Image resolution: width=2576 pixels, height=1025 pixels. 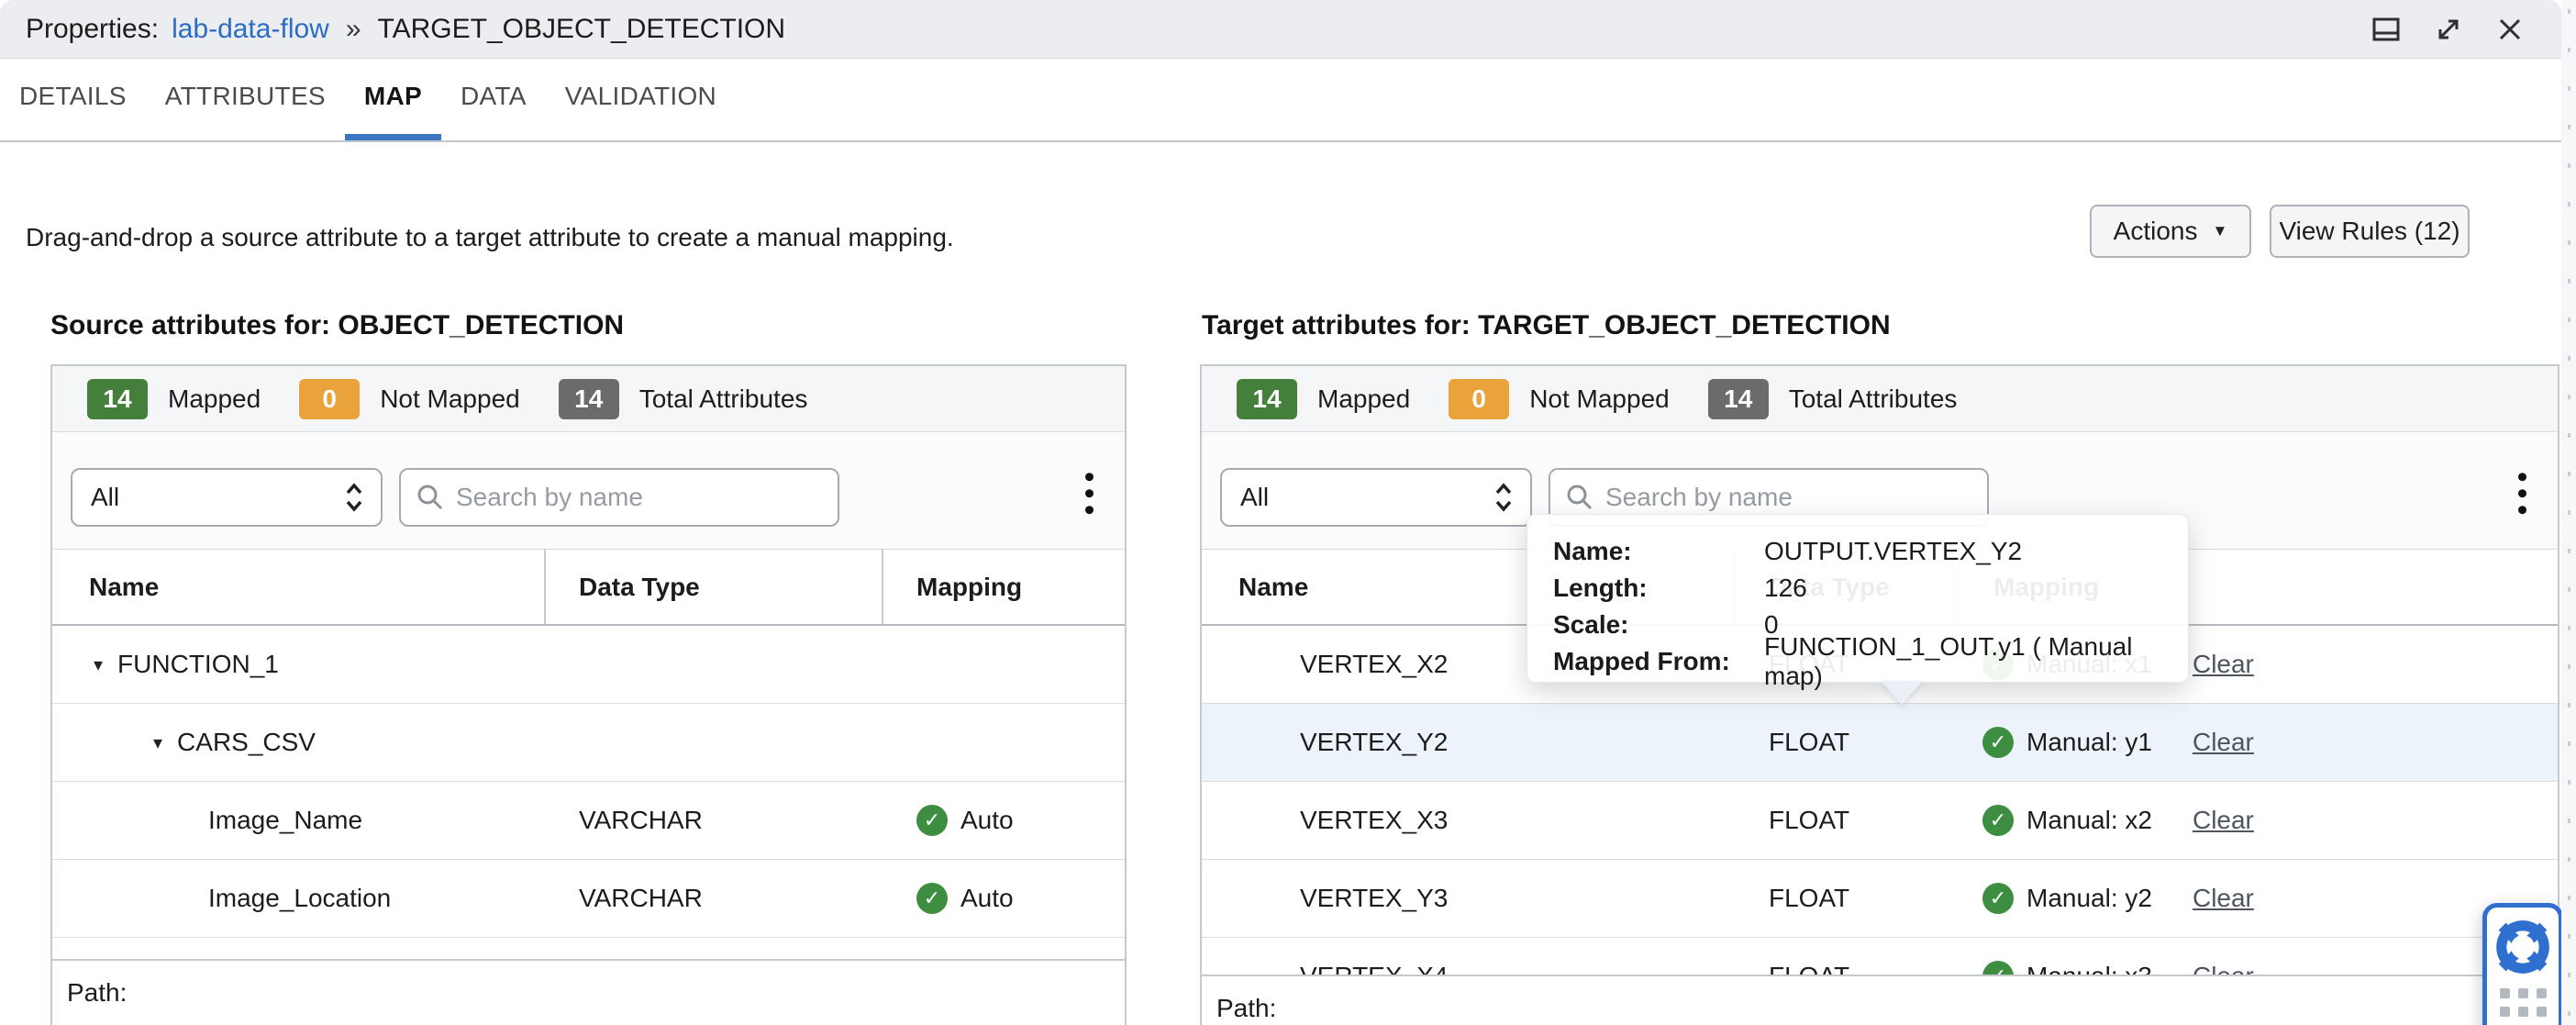 I want to click on expand-icon, so click(x=2448, y=30).